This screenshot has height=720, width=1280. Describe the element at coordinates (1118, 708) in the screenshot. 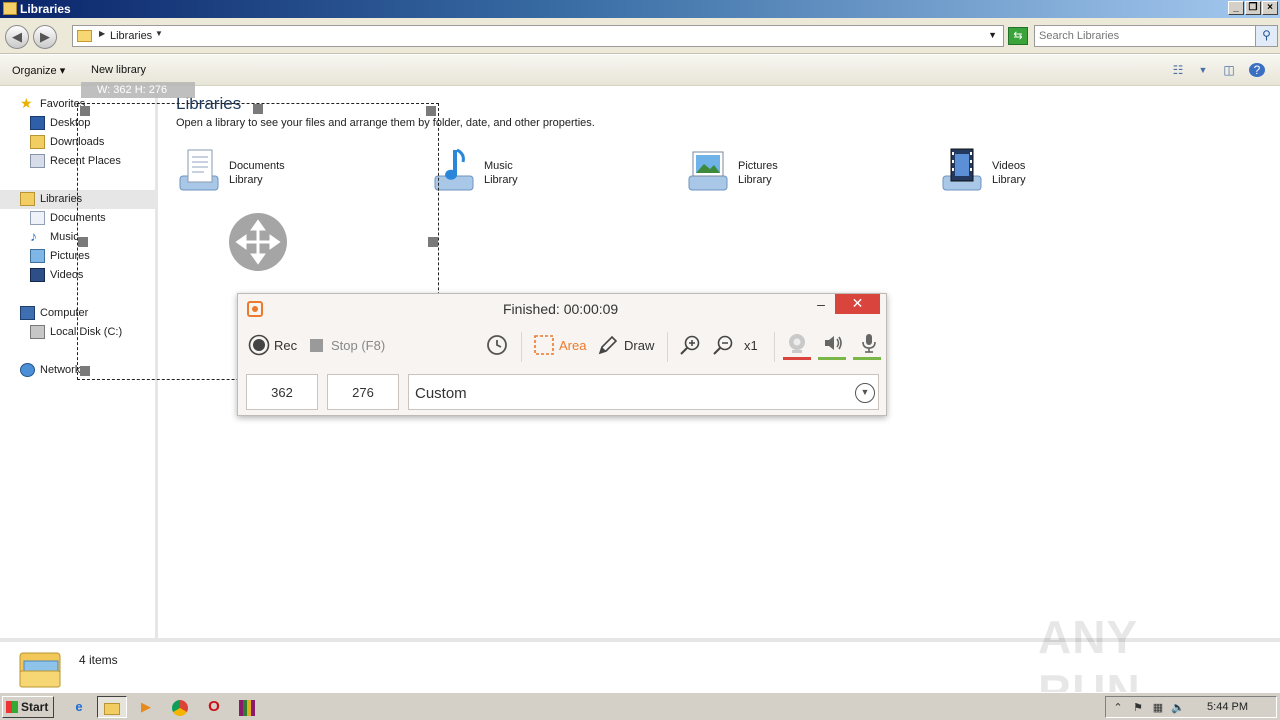

I see `show-hidden-icons-icon: ⌃` at that location.